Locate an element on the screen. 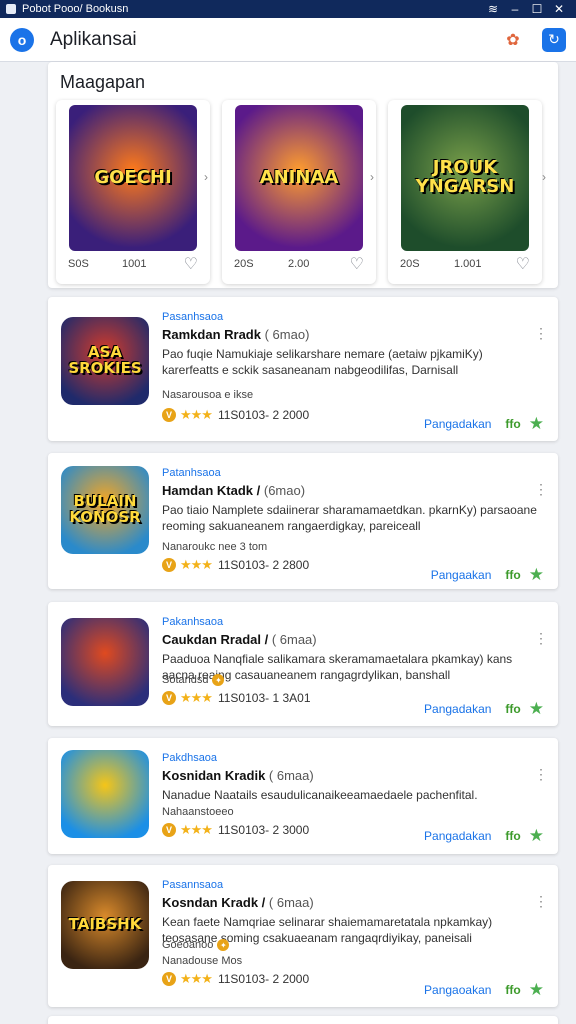 Image resolution: width=576 pixels, height=1024 pixels. app-icon-image: BULAIN KONOSR is located at coordinates (105, 510).